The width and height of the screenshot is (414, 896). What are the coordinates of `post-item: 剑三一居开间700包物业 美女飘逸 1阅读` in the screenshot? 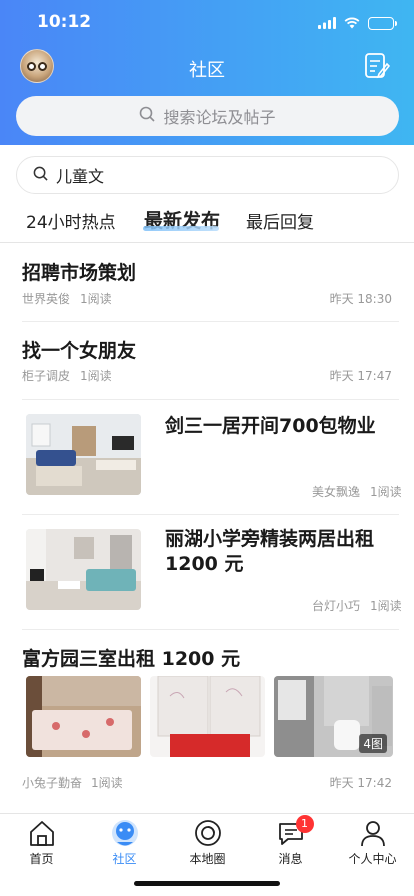 It's located at (207, 457).